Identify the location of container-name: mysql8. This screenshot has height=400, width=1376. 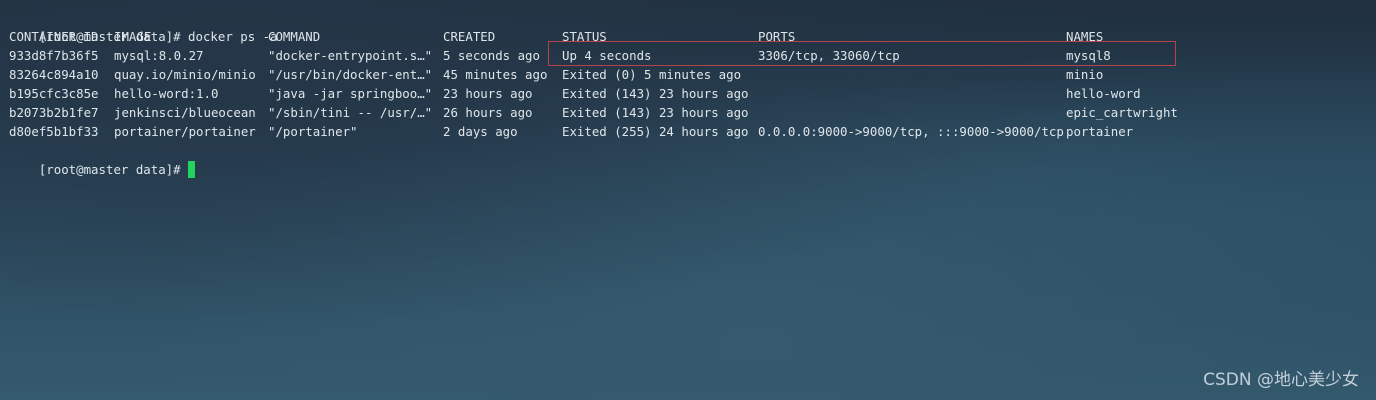
(1088, 55).